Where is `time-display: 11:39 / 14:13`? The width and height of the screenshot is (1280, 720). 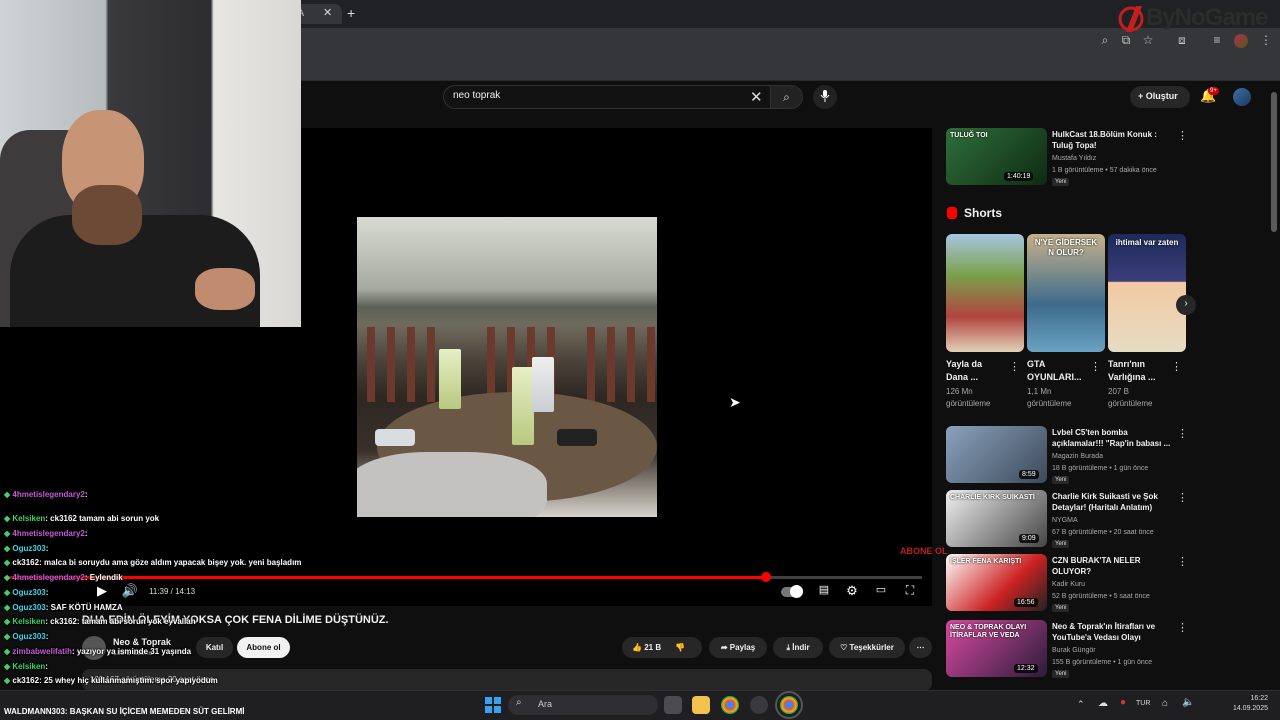
time-display: 11:39 / 14:13 is located at coordinates (172, 591).